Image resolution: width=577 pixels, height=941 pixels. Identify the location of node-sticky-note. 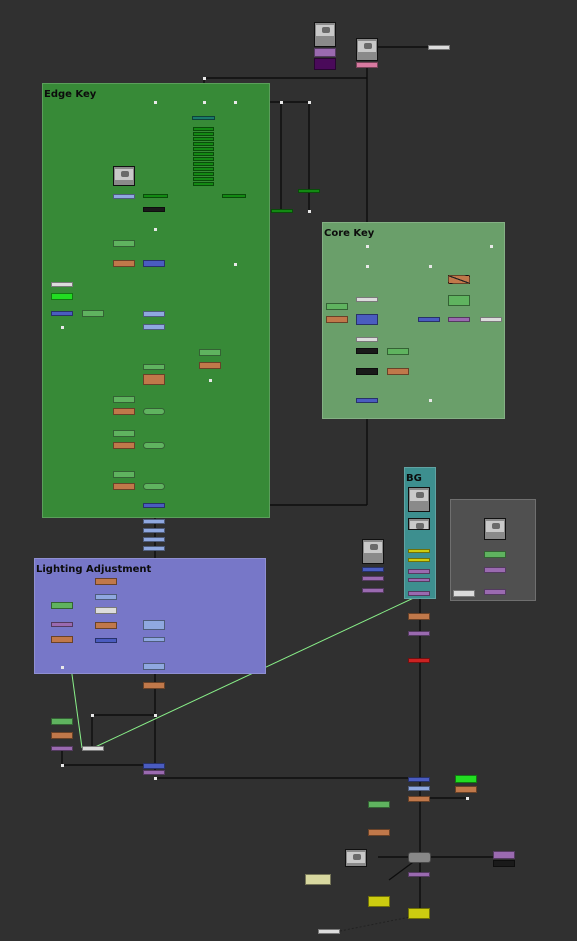
(318, 879).